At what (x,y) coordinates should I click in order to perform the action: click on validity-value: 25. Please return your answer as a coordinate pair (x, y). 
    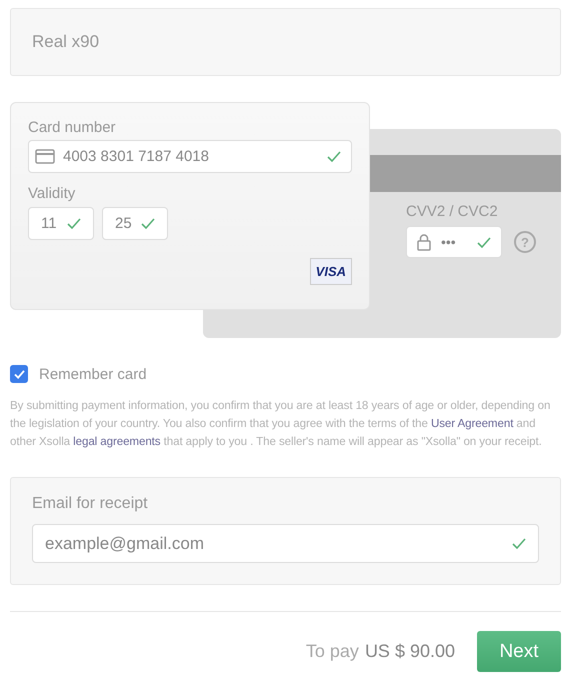
    Looking at the image, I should click on (124, 223).